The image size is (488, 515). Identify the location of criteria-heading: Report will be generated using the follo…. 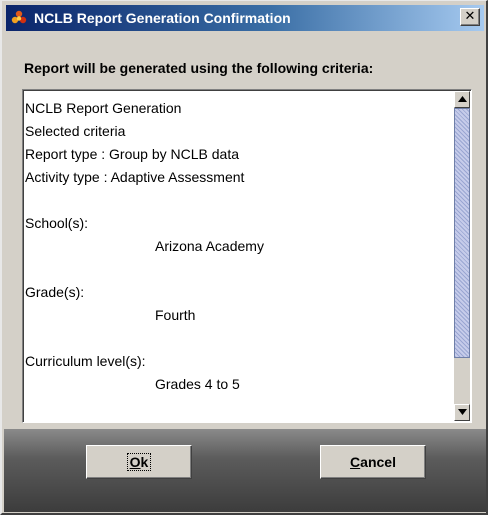
(199, 68).